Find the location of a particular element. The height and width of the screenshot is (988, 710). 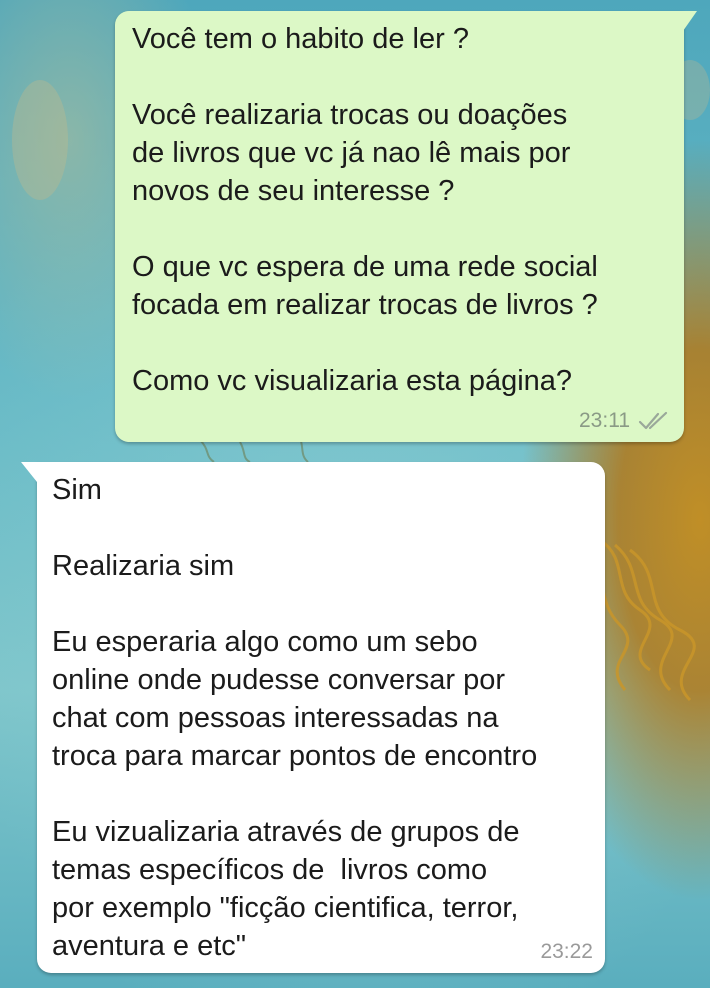

message-line: de livros que vc já nao lê mais por is located at coordinates (351, 153).